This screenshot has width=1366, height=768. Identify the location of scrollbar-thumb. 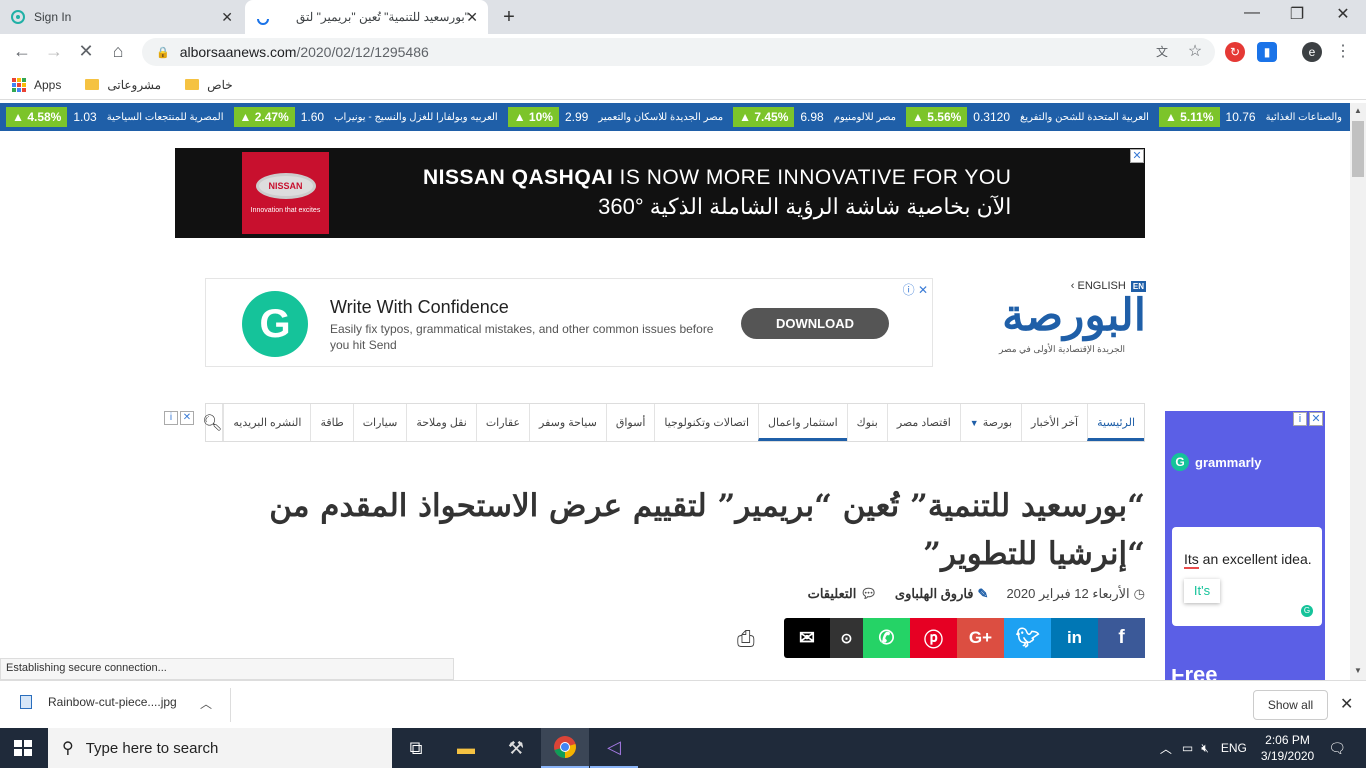
(1358, 149).